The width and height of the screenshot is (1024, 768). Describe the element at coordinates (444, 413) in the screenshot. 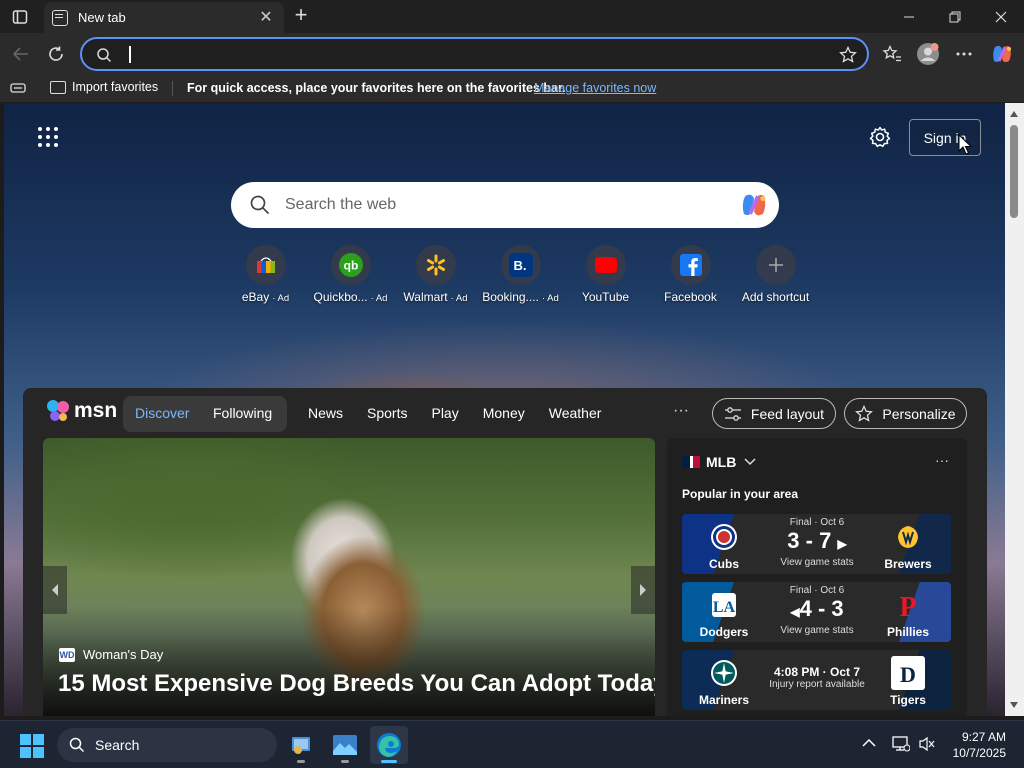

I see `nav-play: Play` at that location.